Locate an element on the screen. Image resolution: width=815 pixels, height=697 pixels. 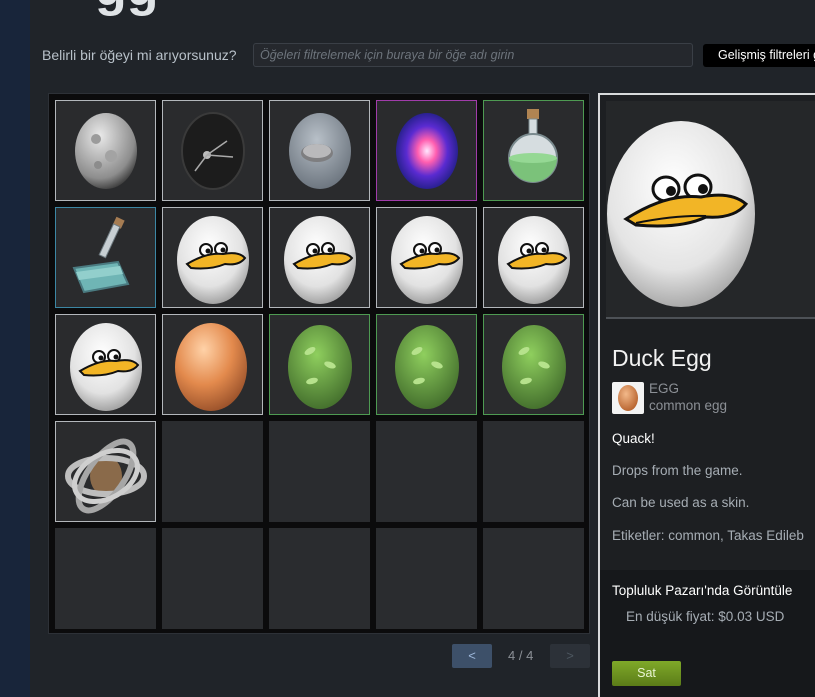
inventory-slot-shovel-bottle is located at coordinates (105, 257).